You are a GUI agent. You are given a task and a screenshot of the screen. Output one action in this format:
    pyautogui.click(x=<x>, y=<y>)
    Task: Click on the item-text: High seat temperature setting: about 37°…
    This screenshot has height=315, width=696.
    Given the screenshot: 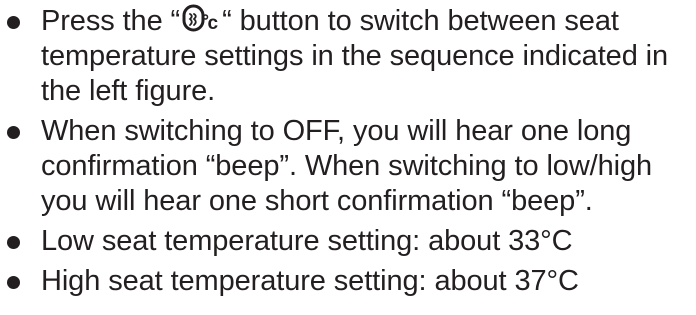 What is the action you would take?
    pyautogui.click(x=310, y=281)
    